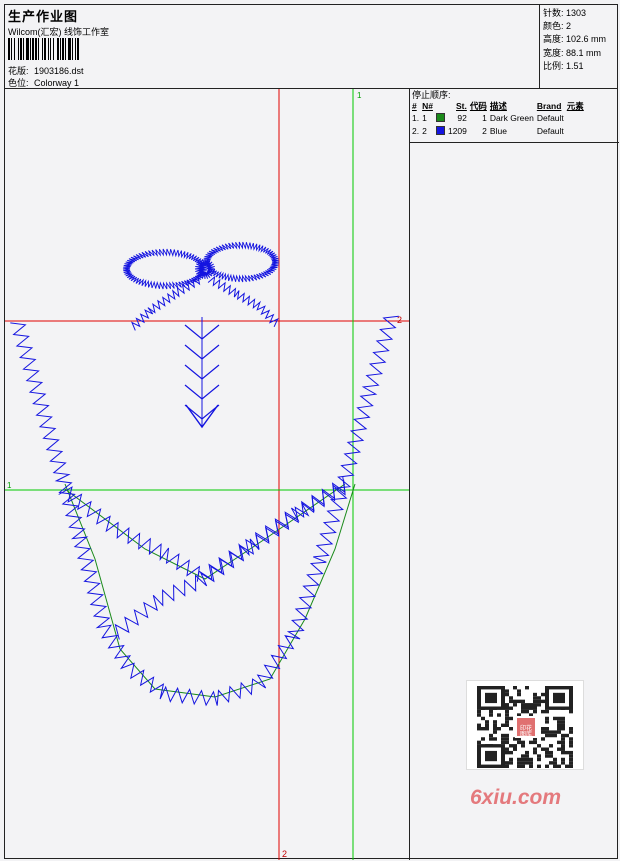 The height and width of the screenshot is (861, 620). Describe the element at coordinates (59, 71) in the screenshot. I see `design-file-value: 1903186.dst` at that location.